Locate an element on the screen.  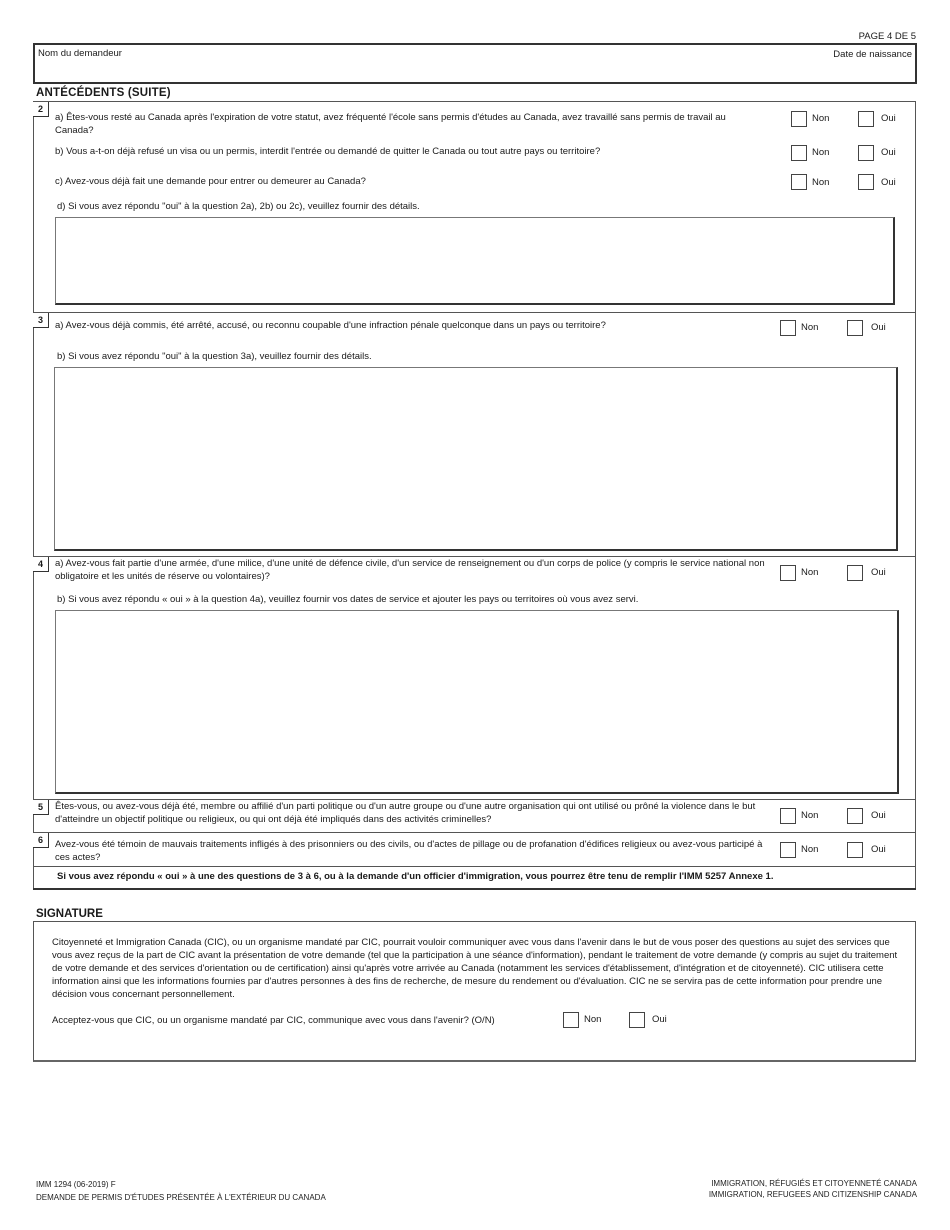
question-number-2: 2 is located at coordinates (41, 109).